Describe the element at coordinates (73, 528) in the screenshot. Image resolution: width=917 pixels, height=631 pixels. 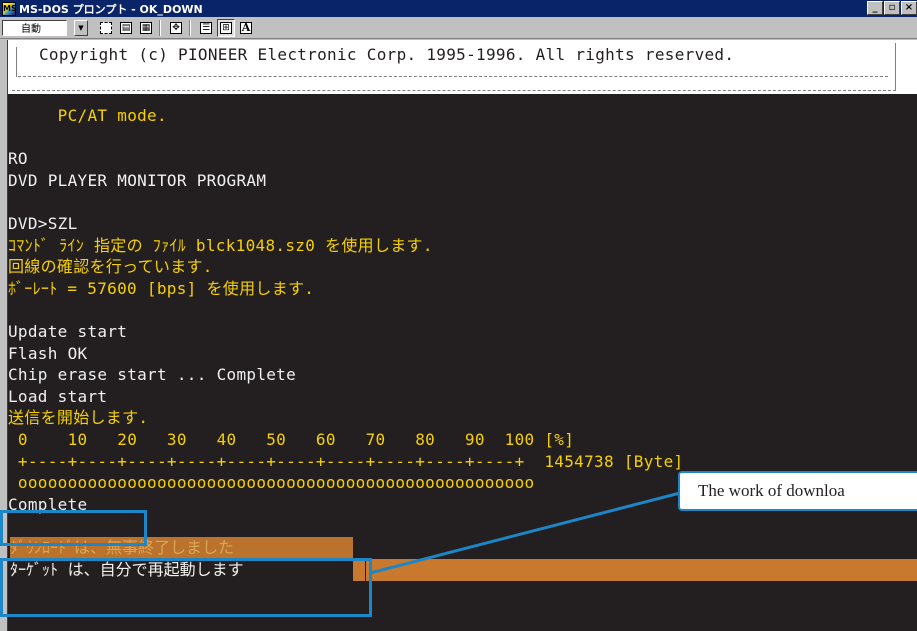
I see `complete-highlight-box` at that location.